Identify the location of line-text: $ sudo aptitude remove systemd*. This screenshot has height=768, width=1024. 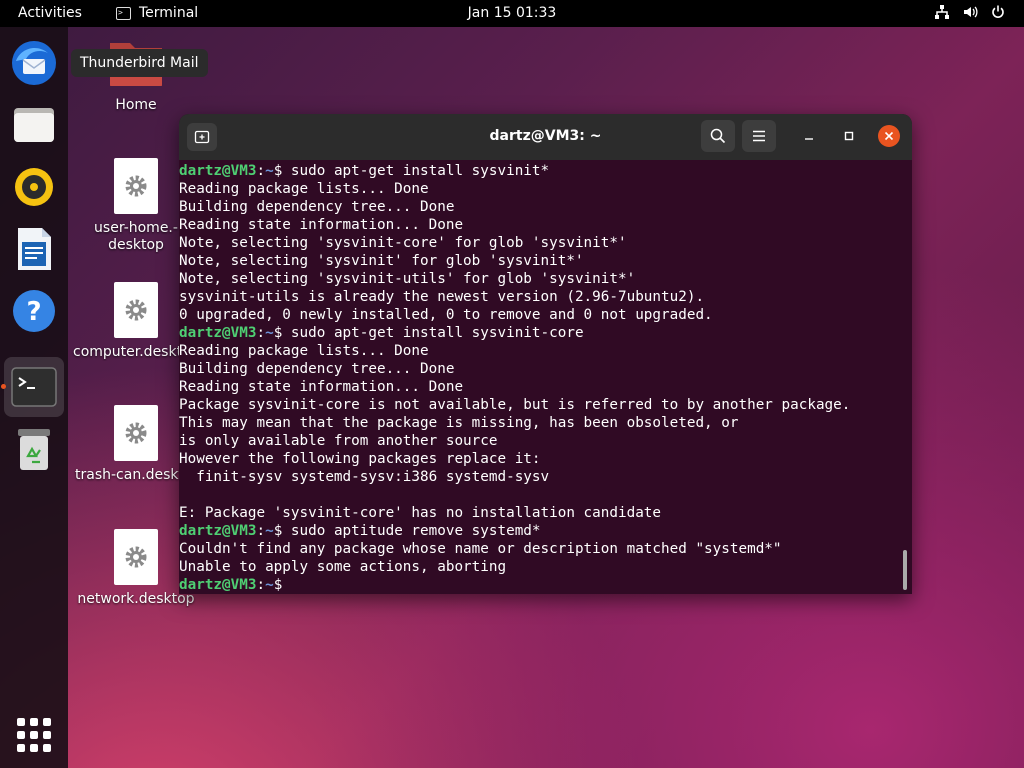
(407, 531).